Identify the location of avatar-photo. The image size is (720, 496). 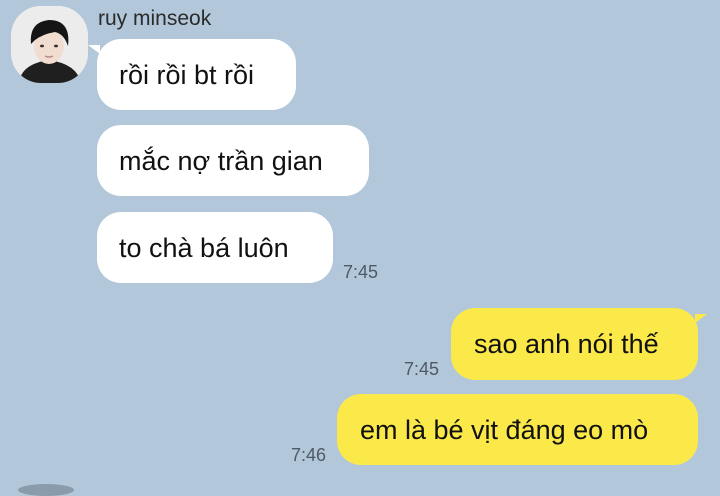
(49, 44).